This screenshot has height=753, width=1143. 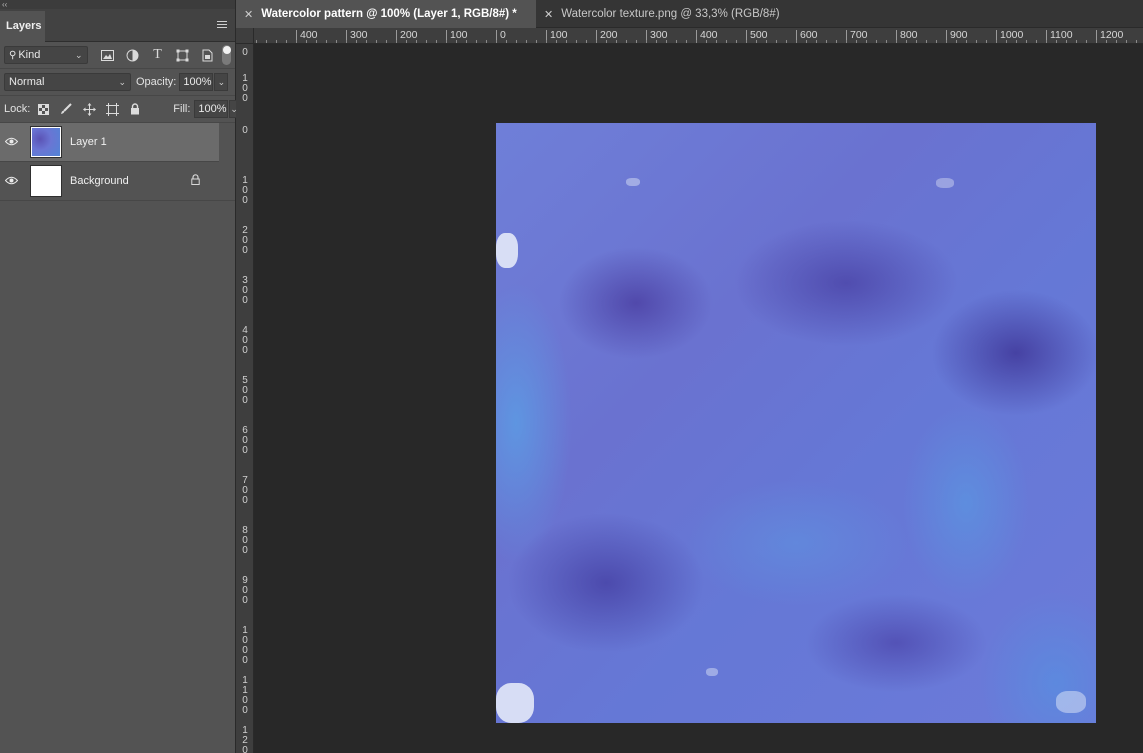 What do you see at coordinates (108, 55) in the screenshot?
I see `image-filter-icon` at bounding box center [108, 55].